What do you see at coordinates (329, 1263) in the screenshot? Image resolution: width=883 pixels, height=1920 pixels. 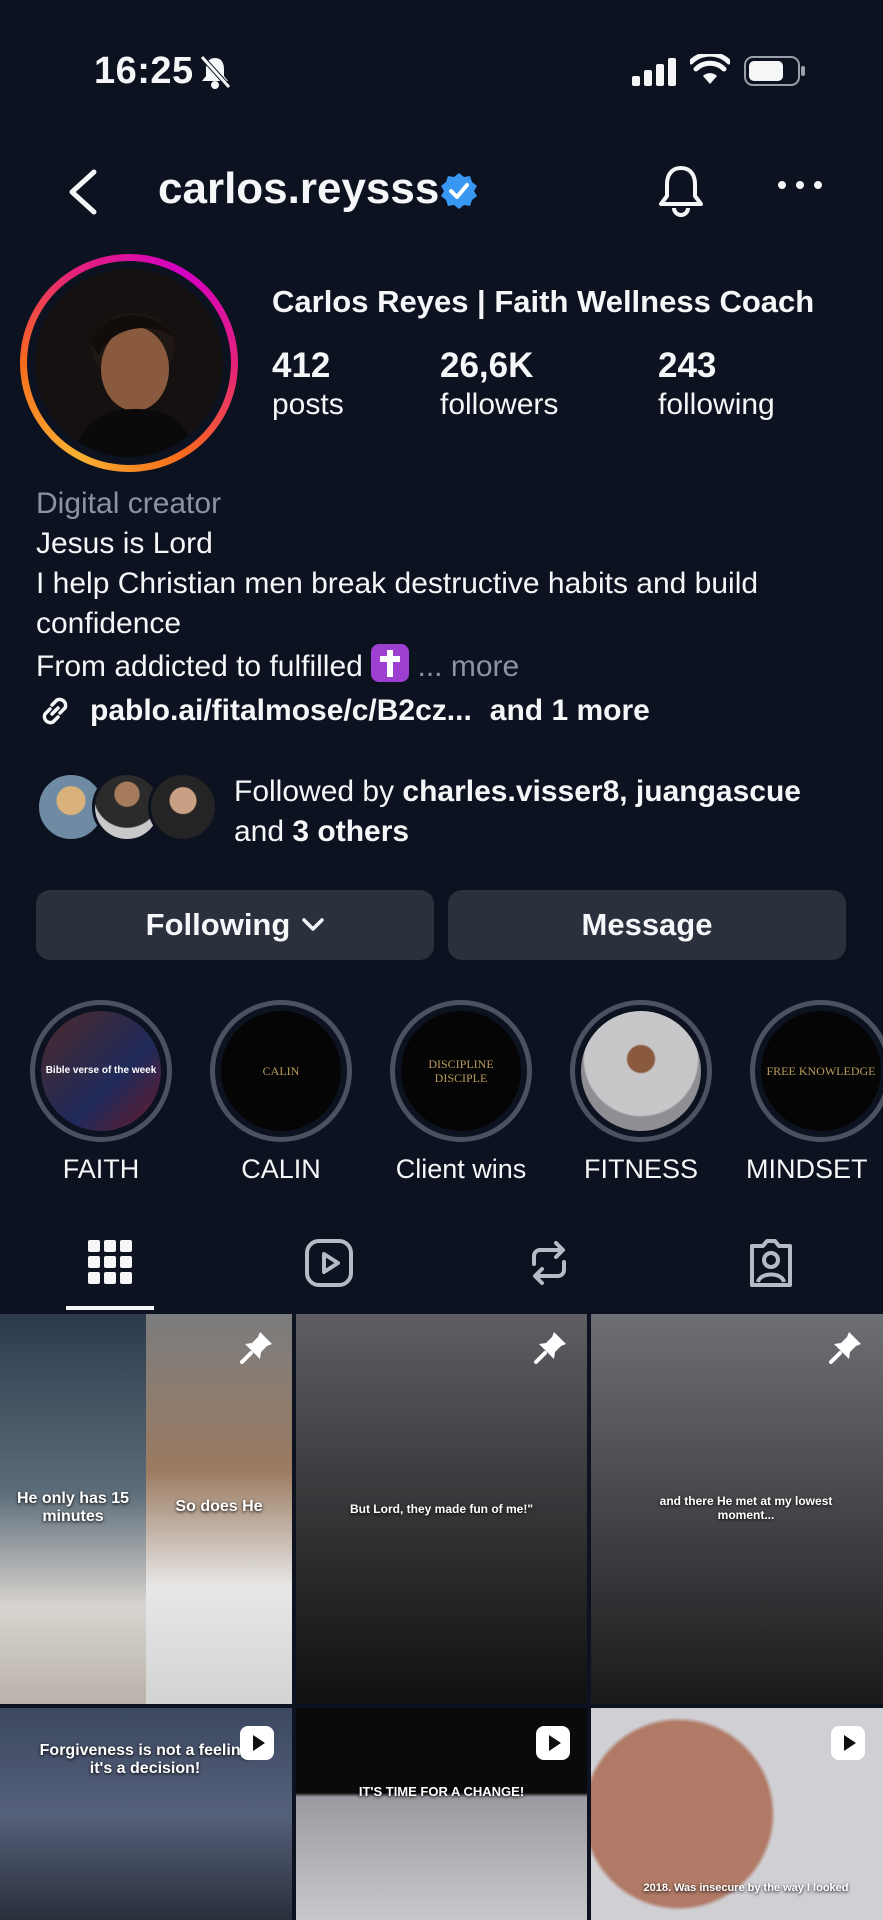 I see `reels-tab-icon` at bounding box center [329, 1263].